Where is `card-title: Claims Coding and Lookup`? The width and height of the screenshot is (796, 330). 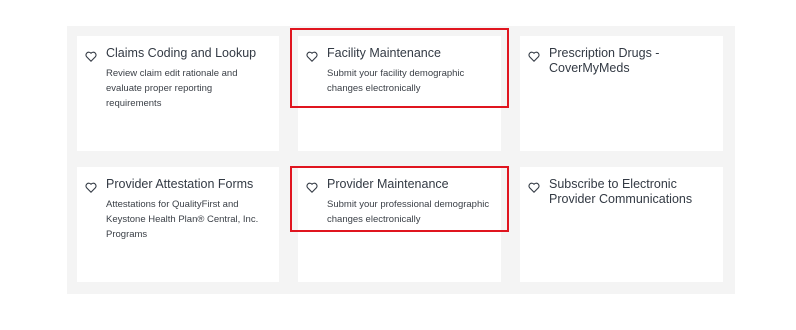
card-title: Claims Coding and Lookup is located at coordinates (187, 53).